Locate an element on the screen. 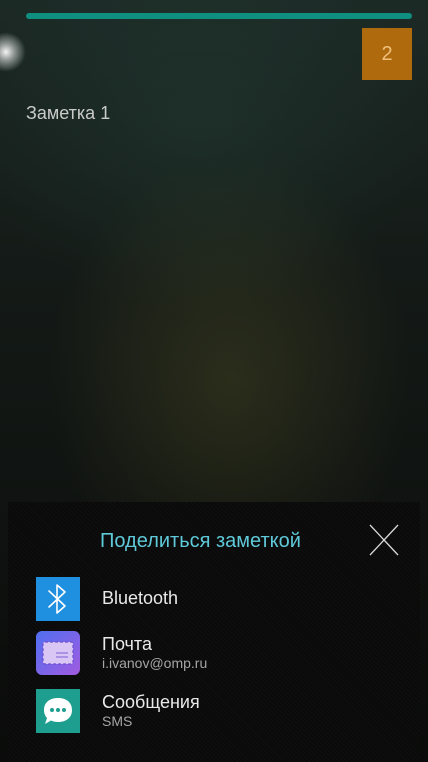 This screenshot has height=762, width=428. share-sheet-title: Поделиться заметкой is located at coordinates (200, 541).